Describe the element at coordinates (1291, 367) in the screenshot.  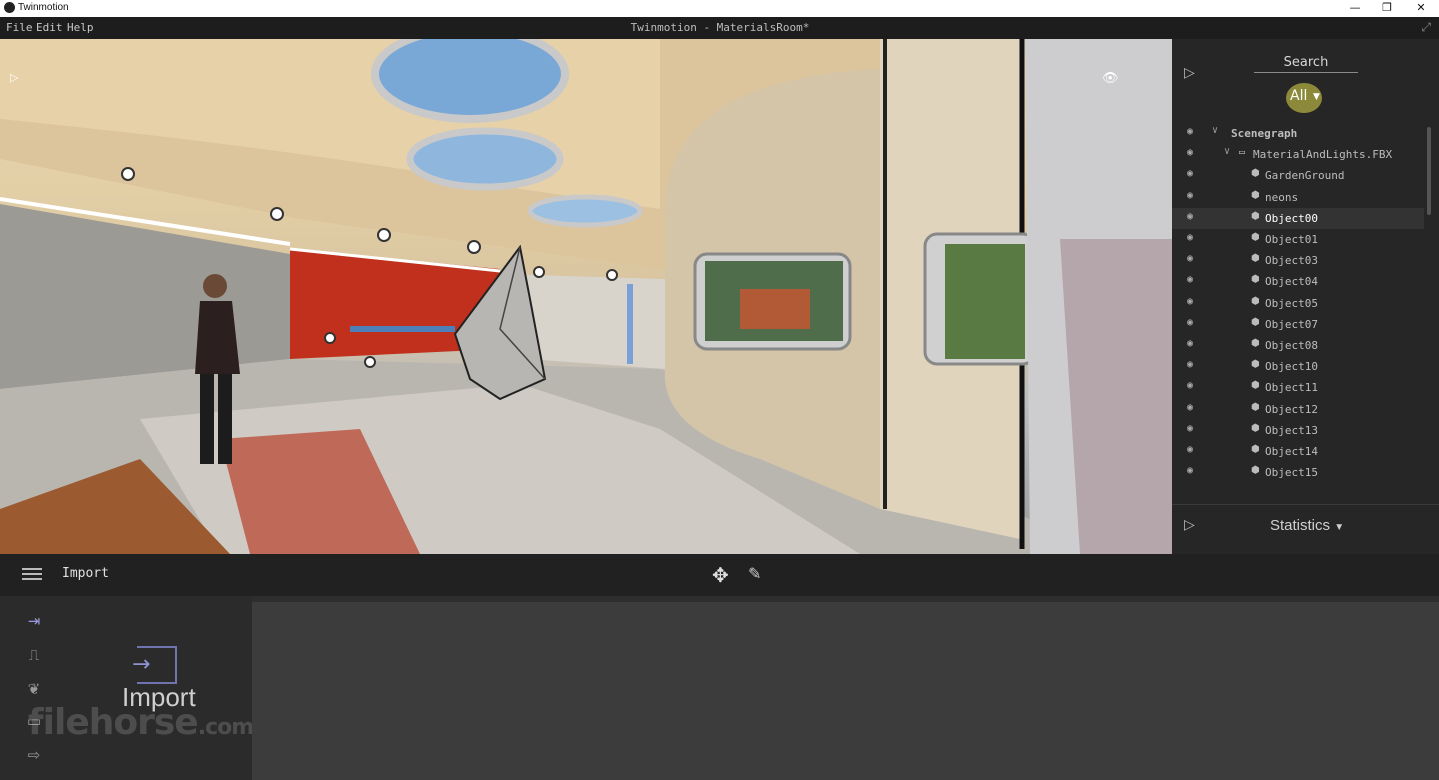
I see `tree-row-label: Object10` at that location.